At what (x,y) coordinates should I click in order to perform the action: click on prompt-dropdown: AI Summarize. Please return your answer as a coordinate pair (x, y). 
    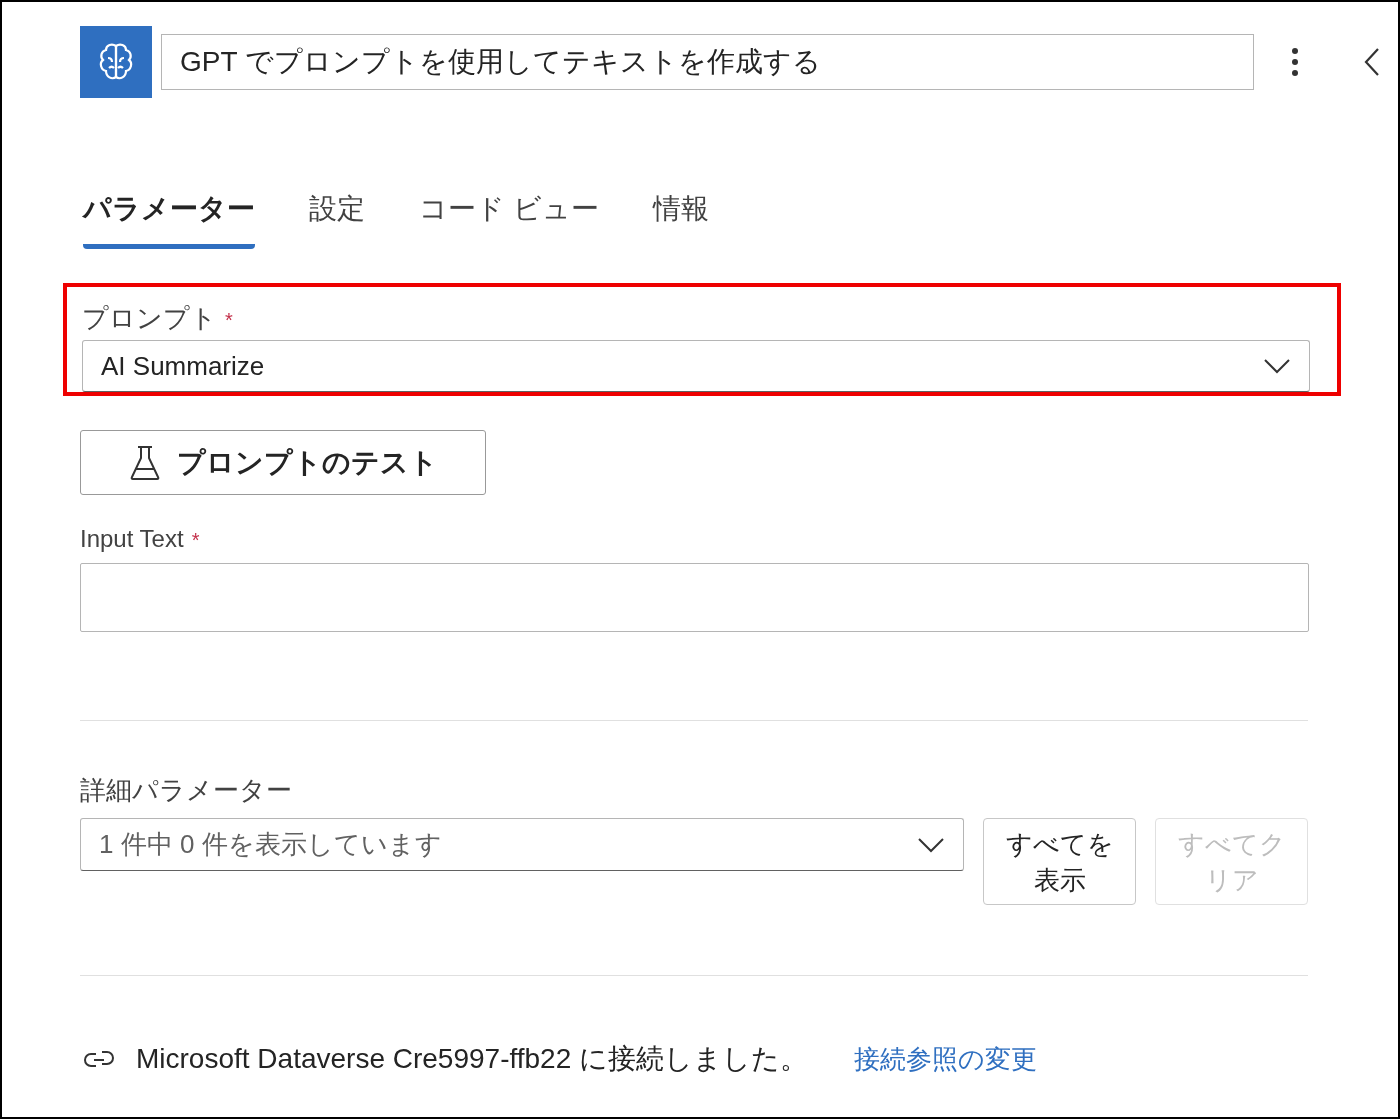
    Looking at the image, I should click on (696, 366).